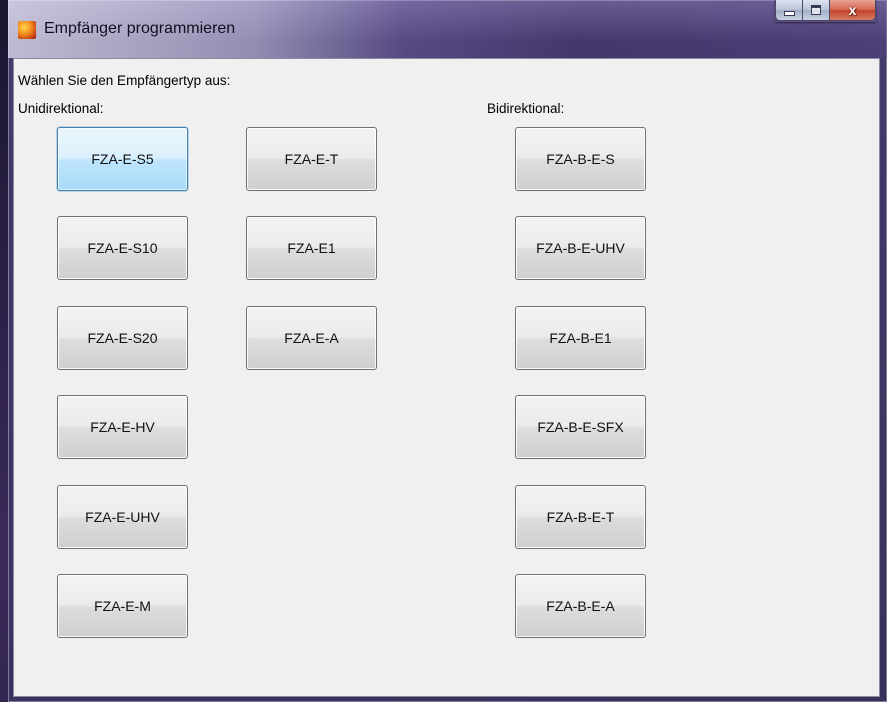 This screenshot has height=702, width=887. What do you see at coordinates (580, 606) in the screenshot?
I see `receiver-button-fza-b-e-a: FZA-B-E-A` at bounding box center [580, 606].